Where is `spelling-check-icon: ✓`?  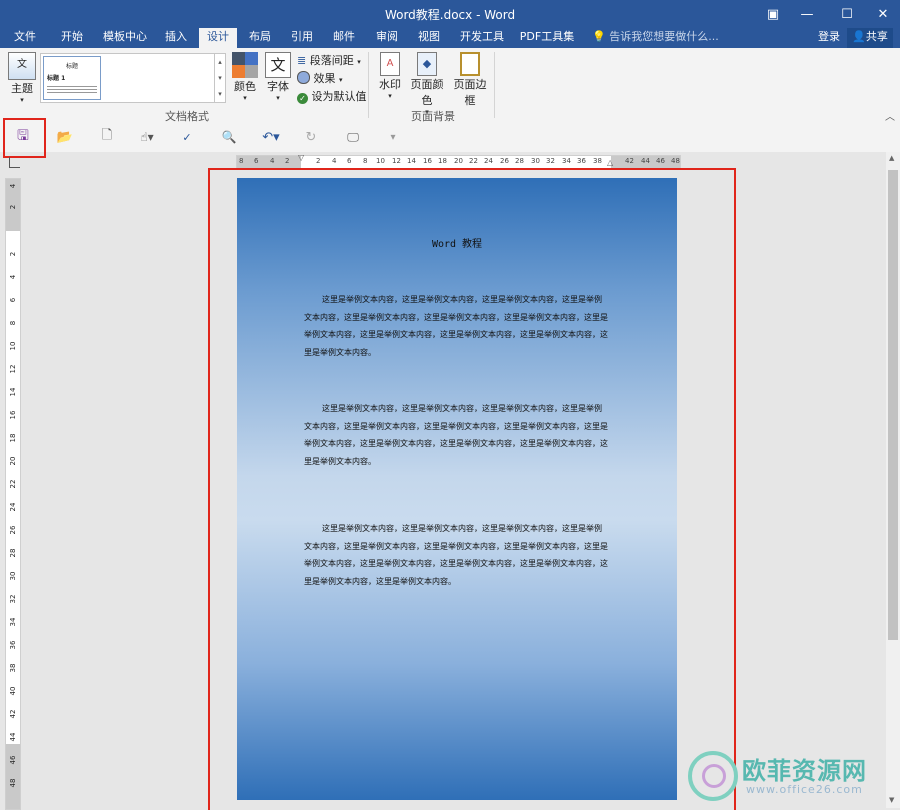 spelling-check-icon: ✓ is located at coordinates (187, 137).